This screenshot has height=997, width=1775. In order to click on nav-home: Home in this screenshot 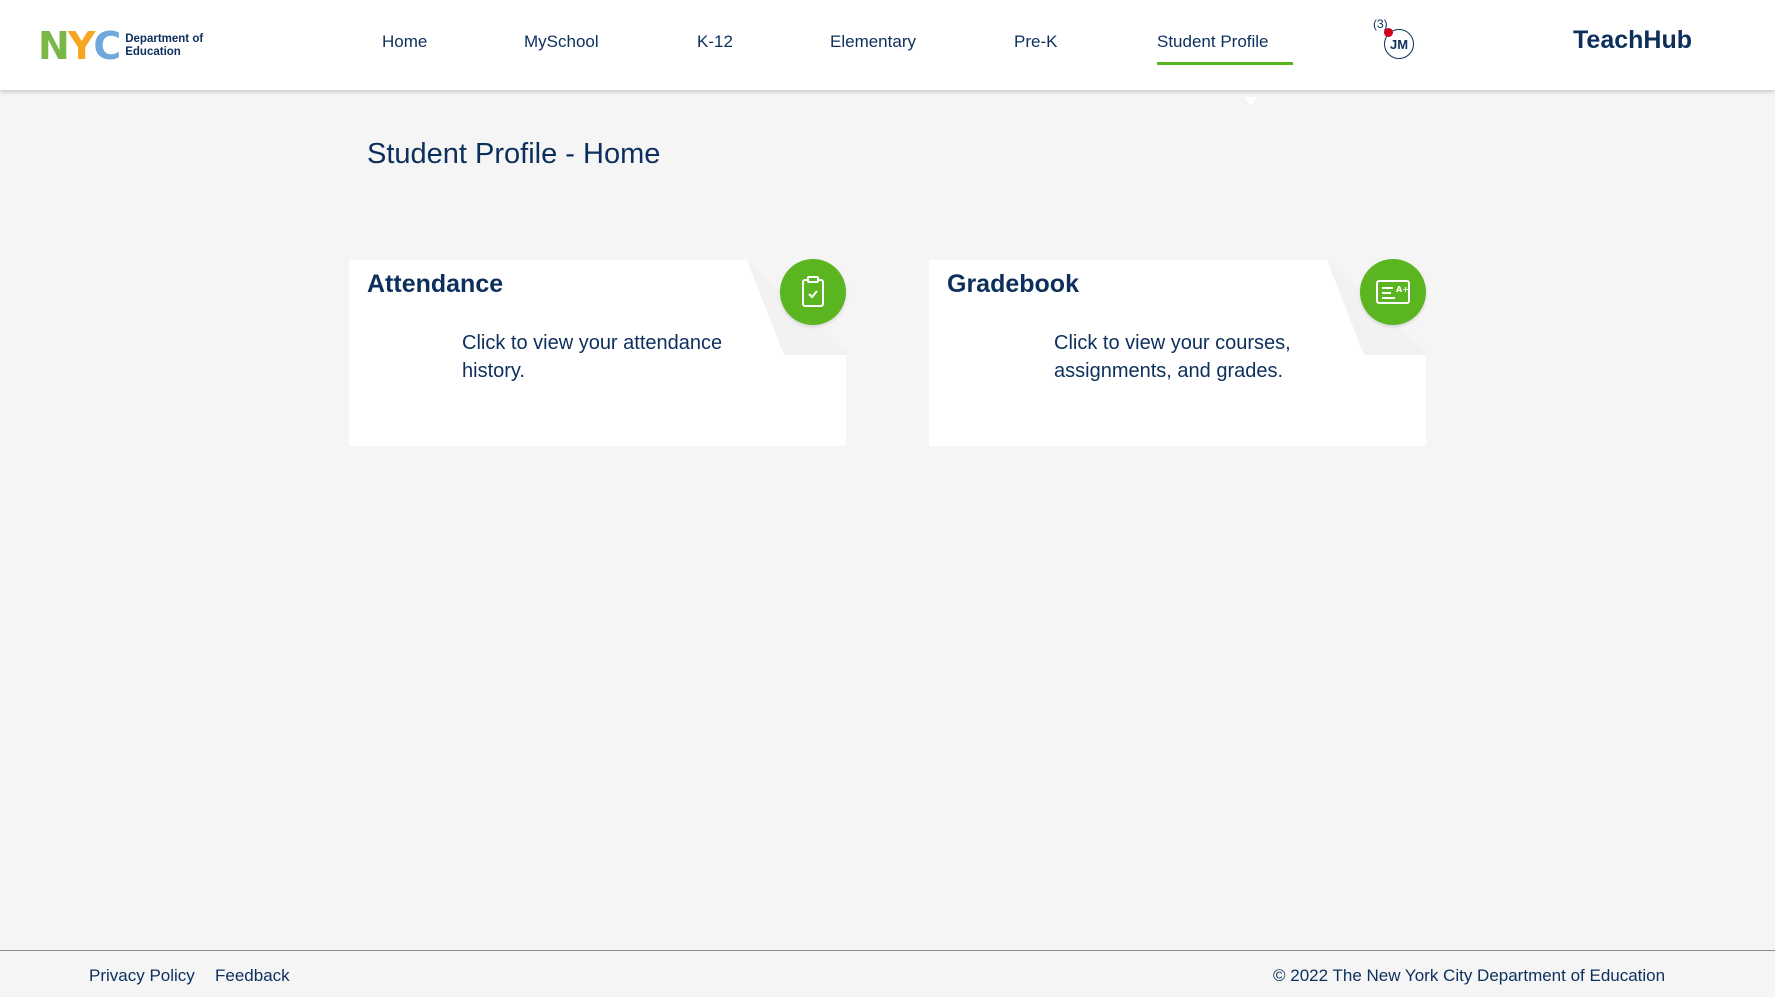, I will do `click(404, 42)`.